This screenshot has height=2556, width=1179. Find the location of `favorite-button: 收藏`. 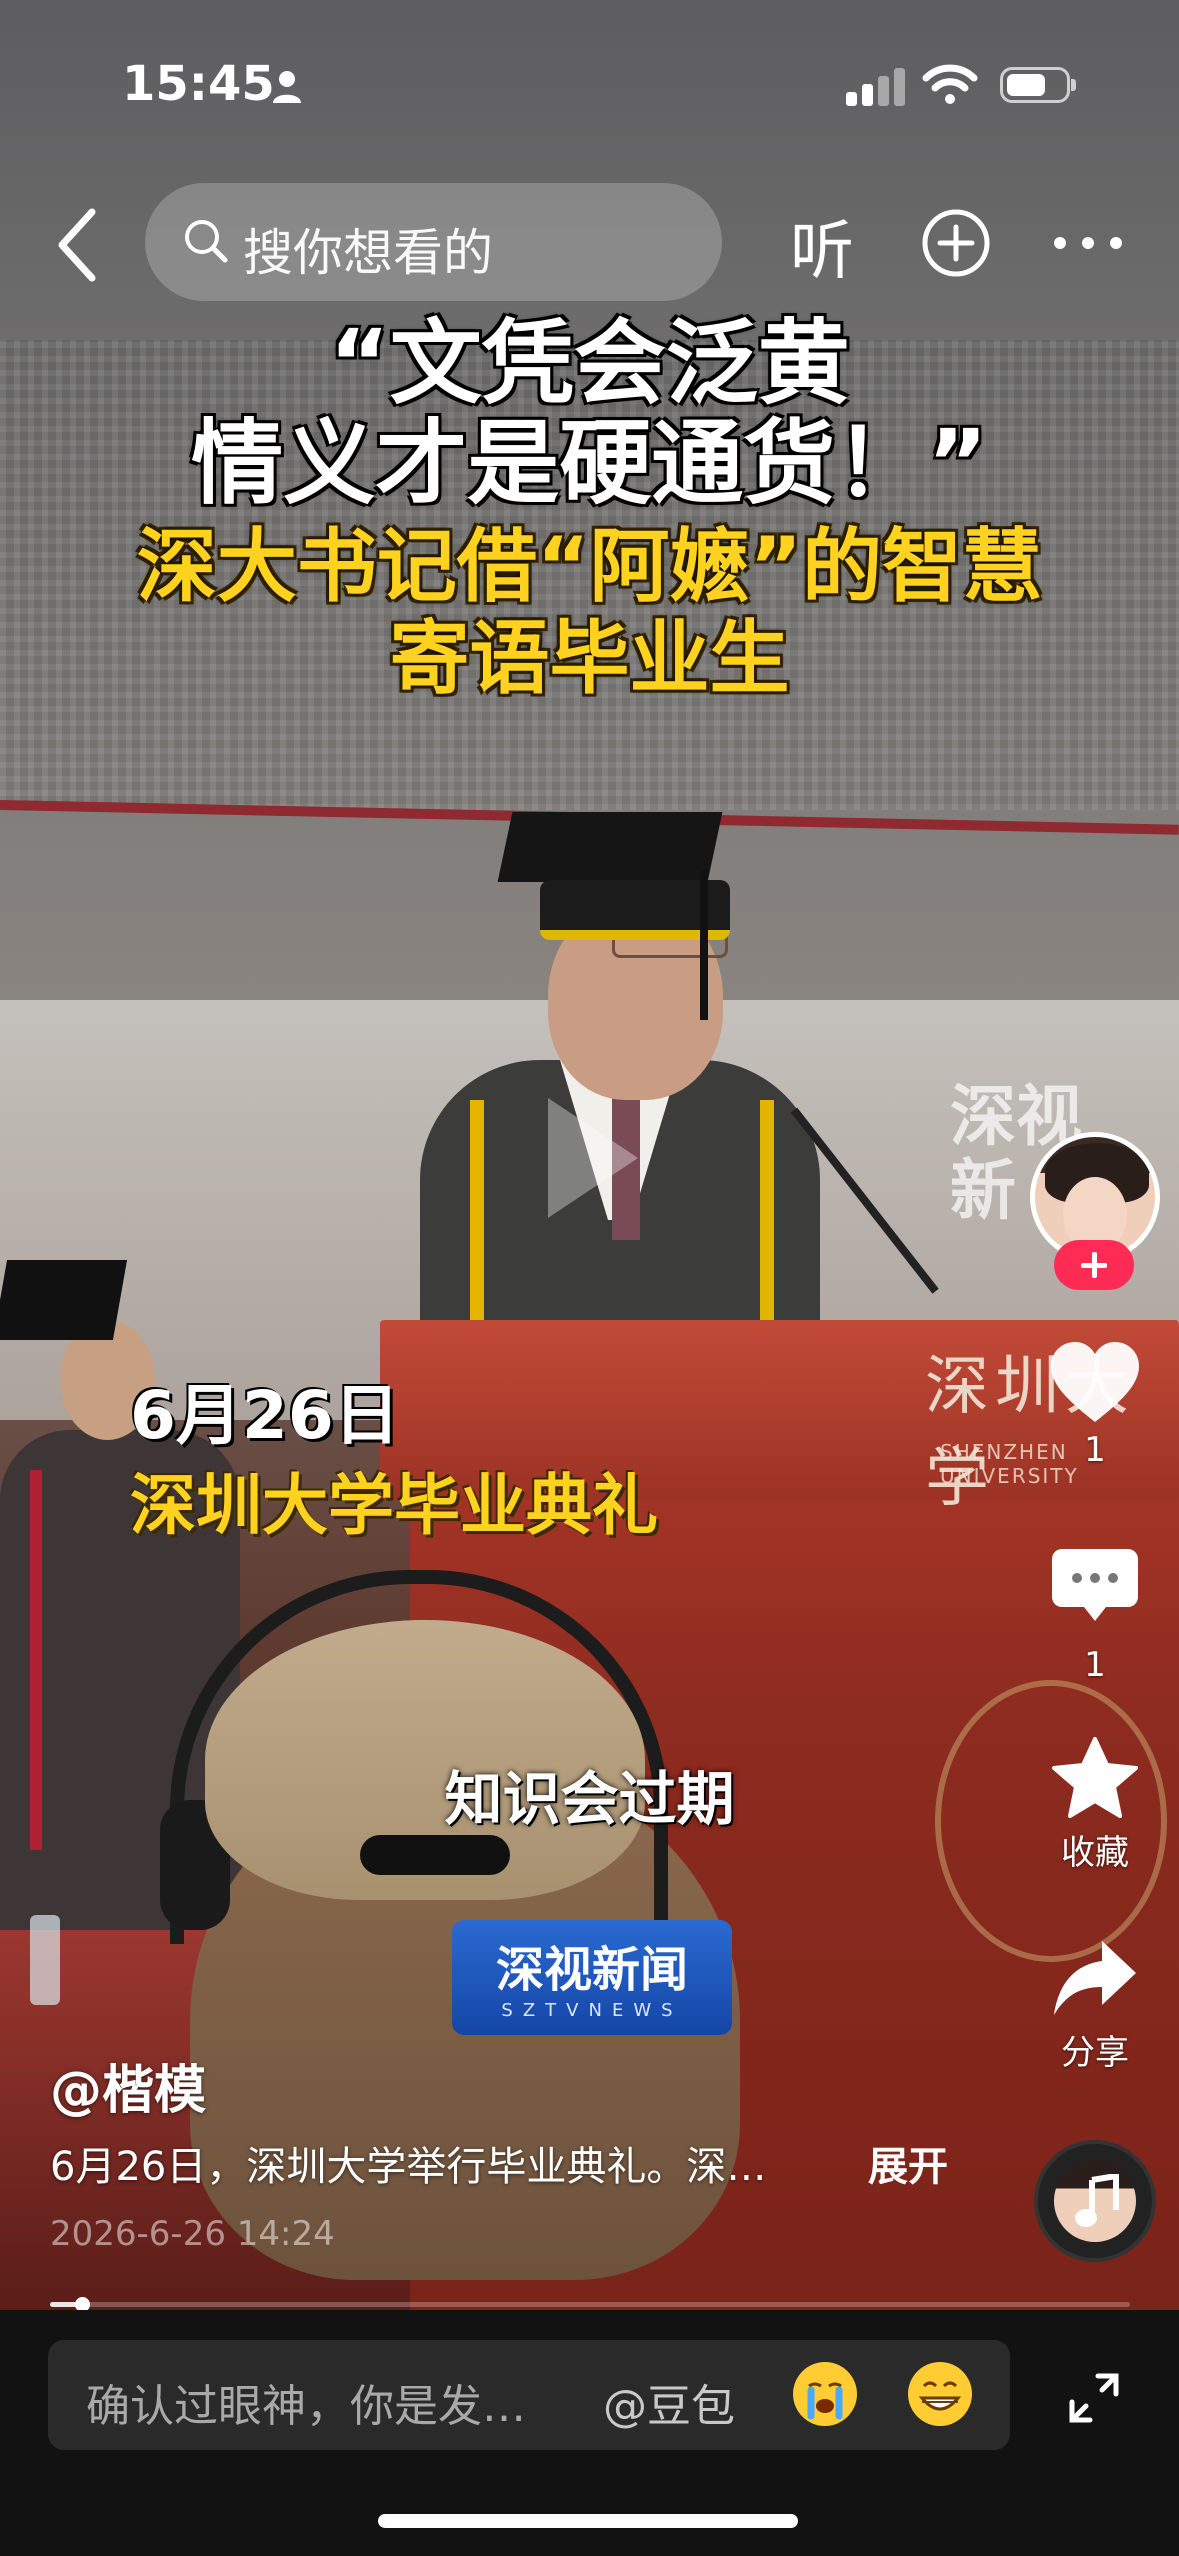

favorite-button: 收藏 is located at coordinates (1095, 1804).